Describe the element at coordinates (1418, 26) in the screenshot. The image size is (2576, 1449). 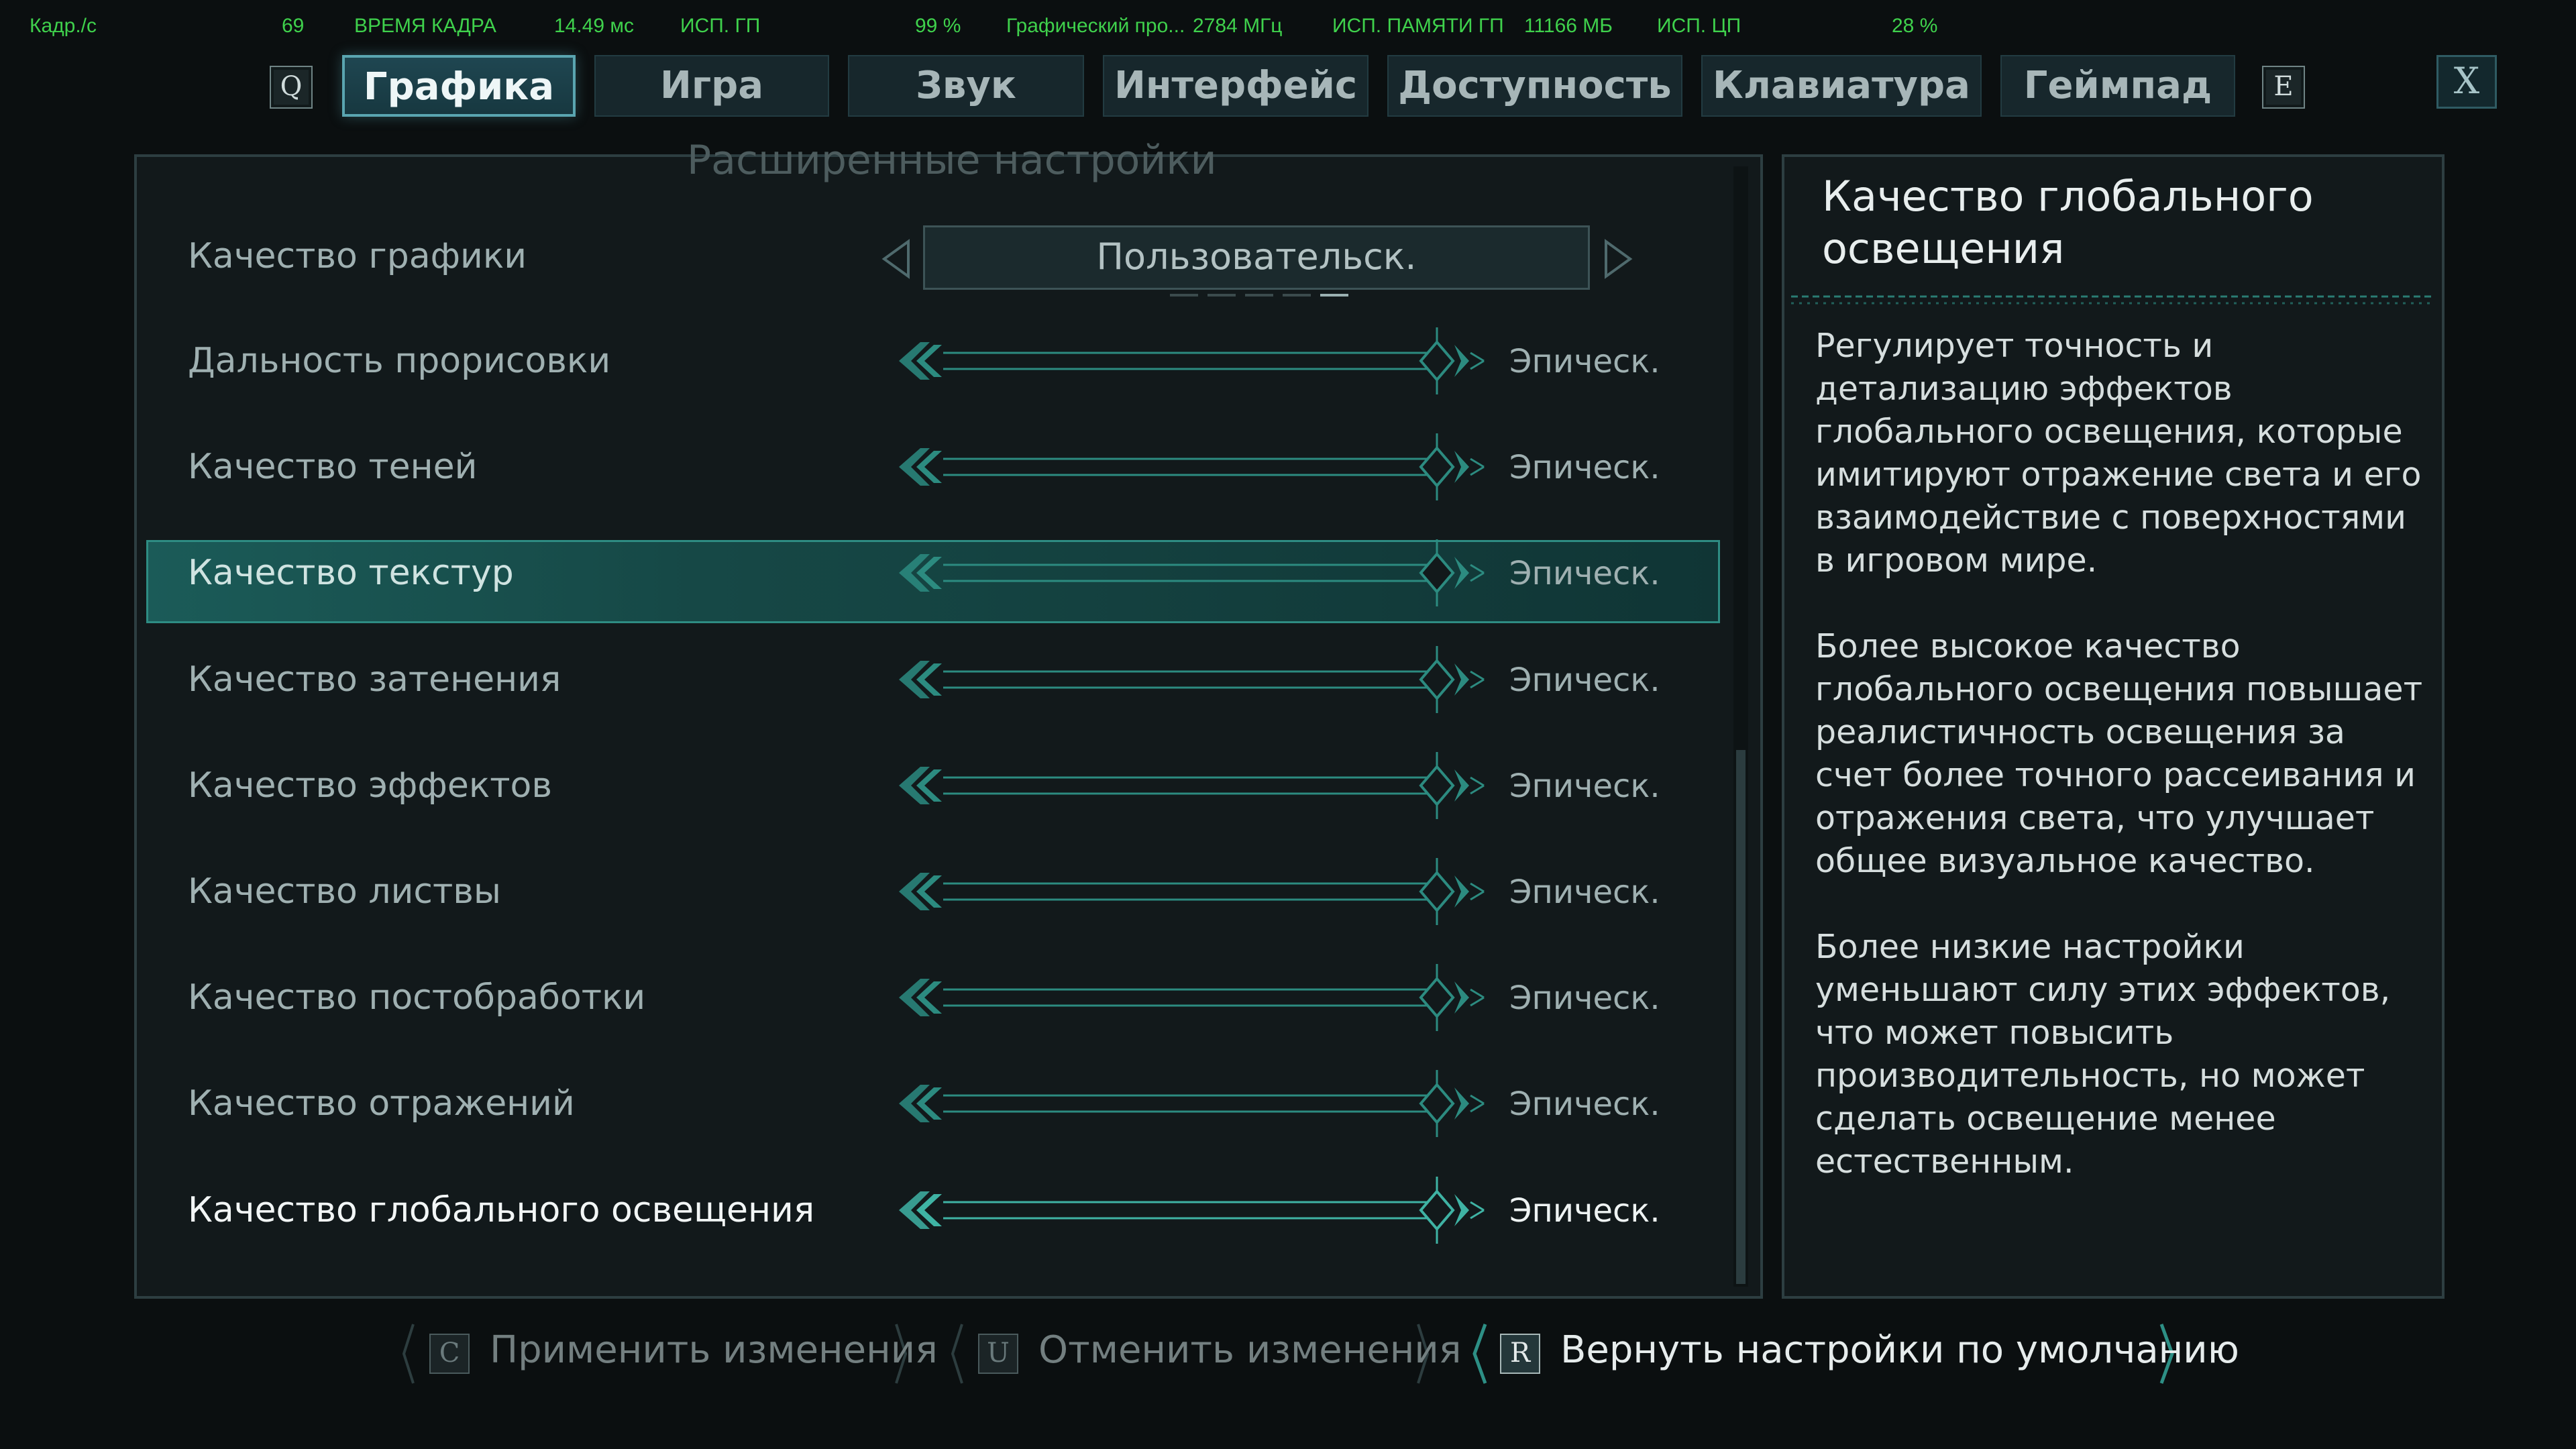
I see `vram-label: ИСП. ПАМЯТИ ГП` at that location.